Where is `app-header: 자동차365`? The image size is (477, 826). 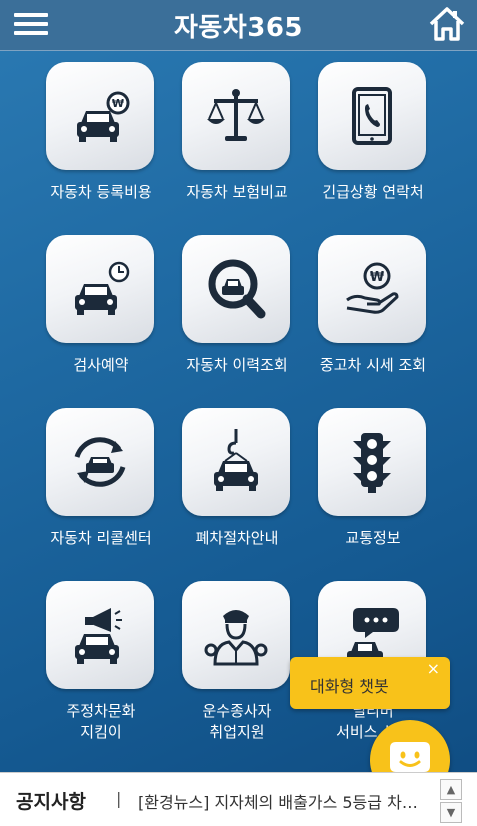 app-header: 자동차365 is located at coordinates (238, 25).